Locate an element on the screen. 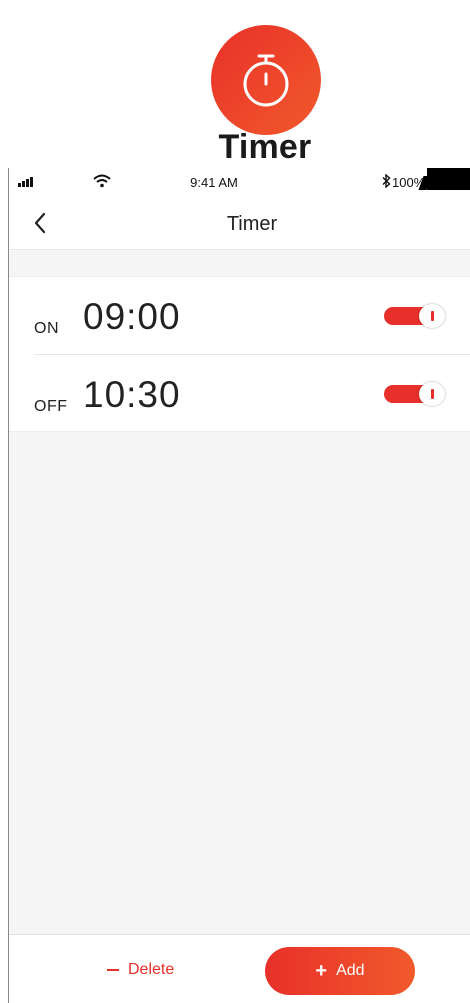  status-time: 9:41 AM is located at coordinates (214, 182).